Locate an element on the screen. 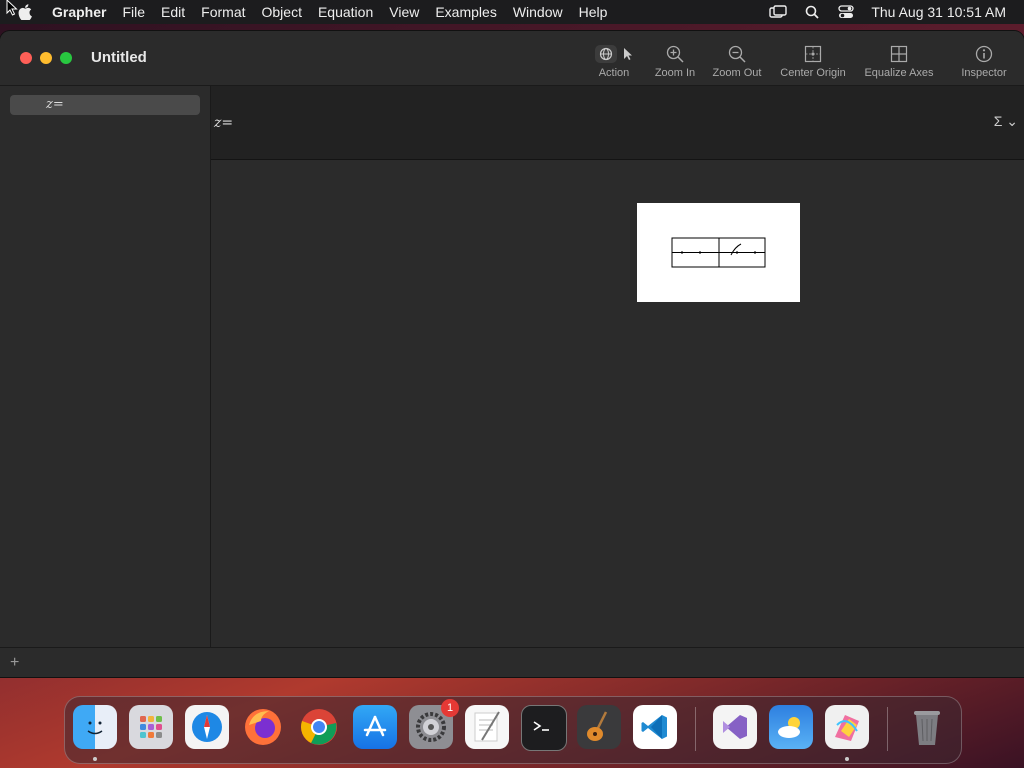 Image resolution: width=1024 pixels, height=768 pixels. zoom-out-icon is located at coordinates (737, 54).